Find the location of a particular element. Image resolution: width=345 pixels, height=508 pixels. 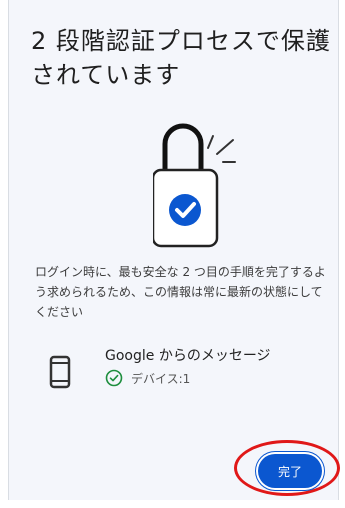

check-circle-icon is located at coordinates (114, 378).